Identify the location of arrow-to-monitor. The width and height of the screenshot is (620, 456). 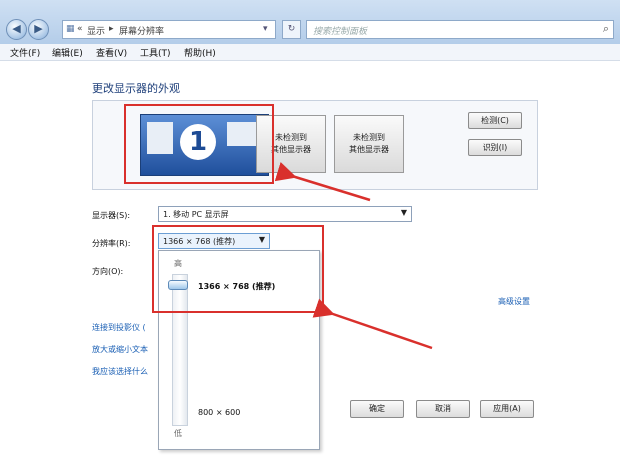
(322, 182).